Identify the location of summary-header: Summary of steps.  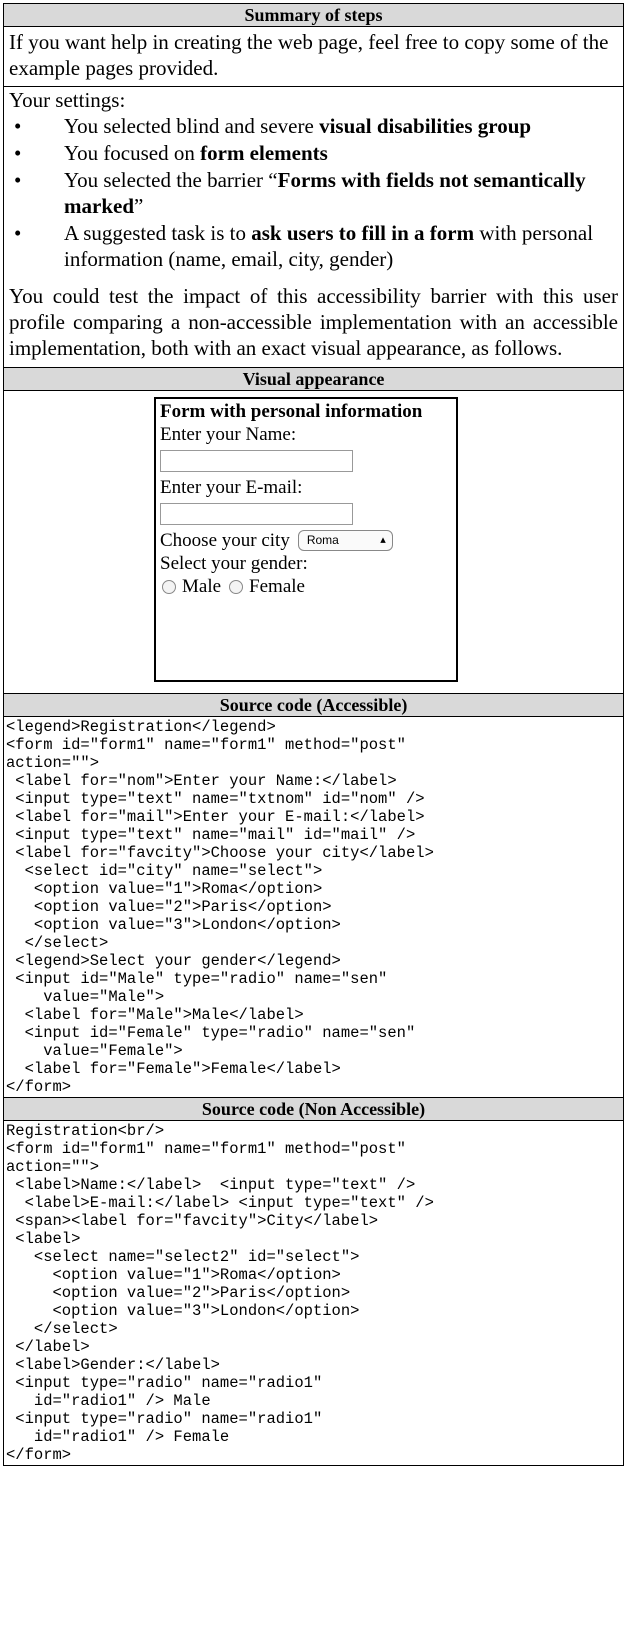
(313, 15).